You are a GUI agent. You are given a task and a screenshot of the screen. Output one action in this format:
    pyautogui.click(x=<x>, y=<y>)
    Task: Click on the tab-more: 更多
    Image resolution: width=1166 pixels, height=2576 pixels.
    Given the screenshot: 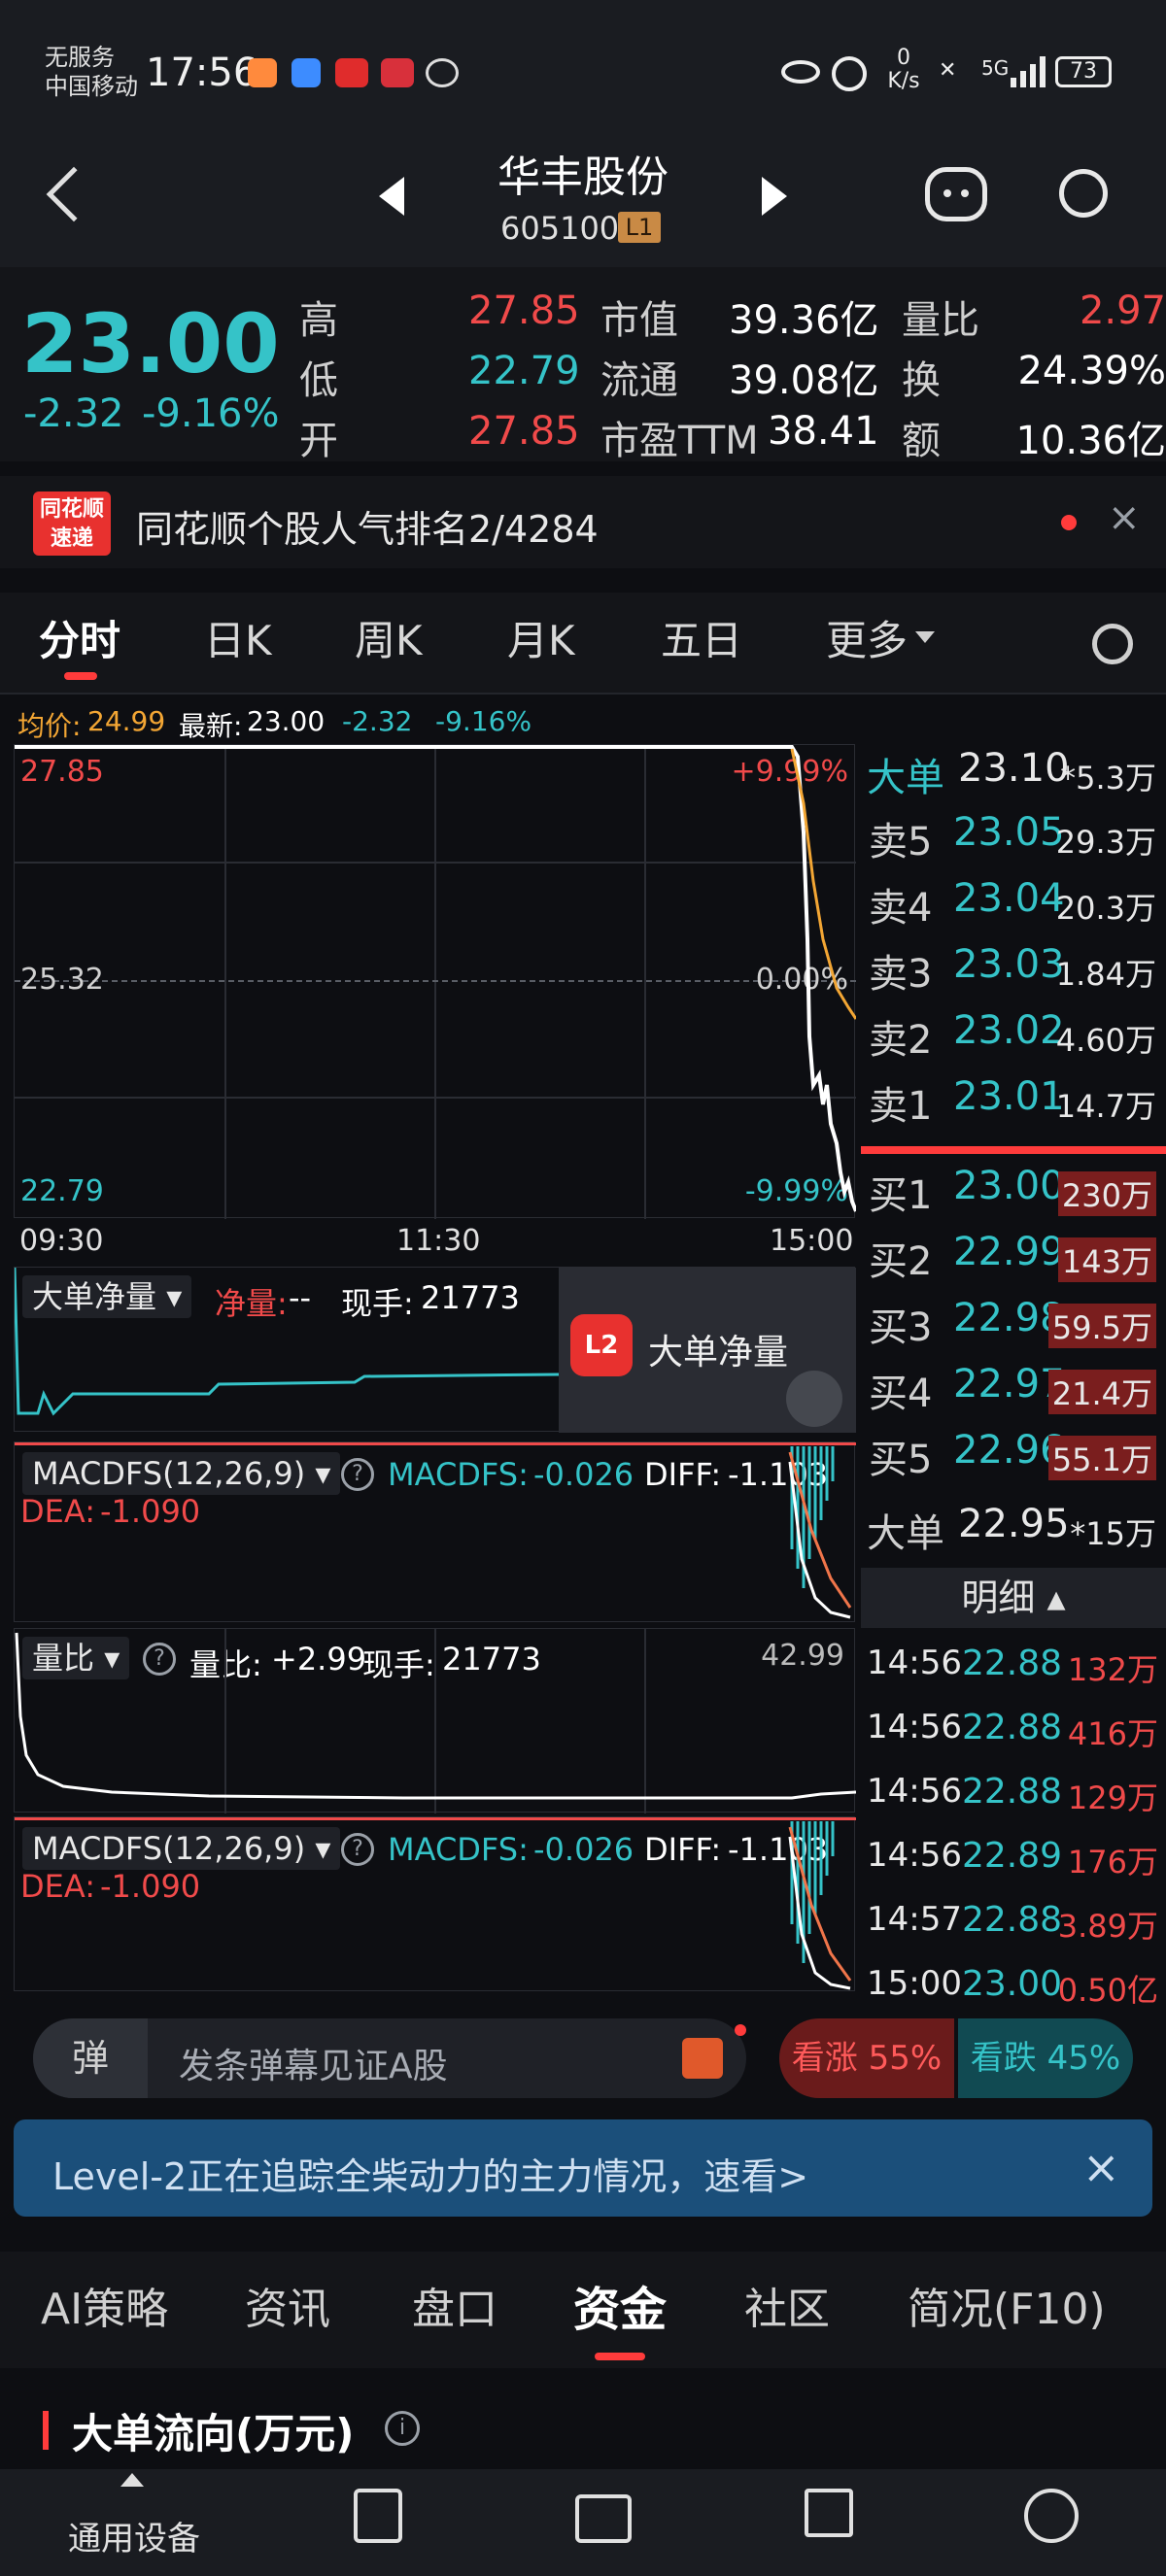 What is the action you would take?
    pyautogui.click(x=867, y=641)
    